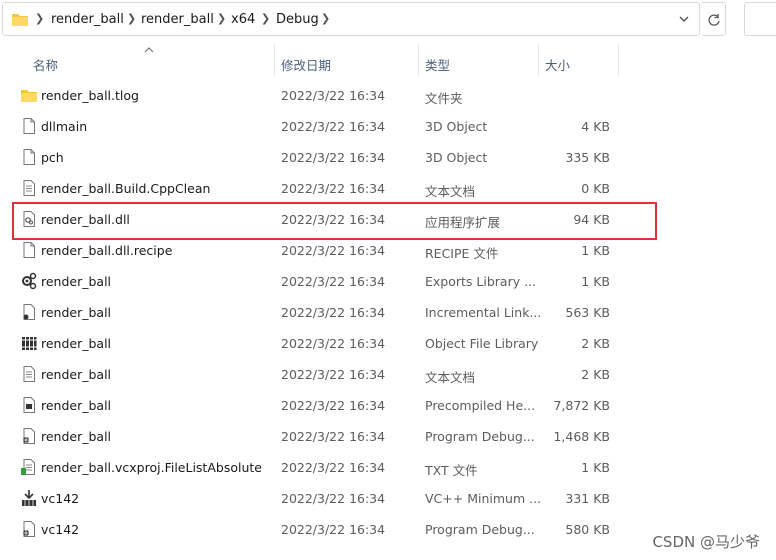  What do you see at coordinates (760, 19) in the screenshot?
I see `search-input` at bounding box center [760, 19].